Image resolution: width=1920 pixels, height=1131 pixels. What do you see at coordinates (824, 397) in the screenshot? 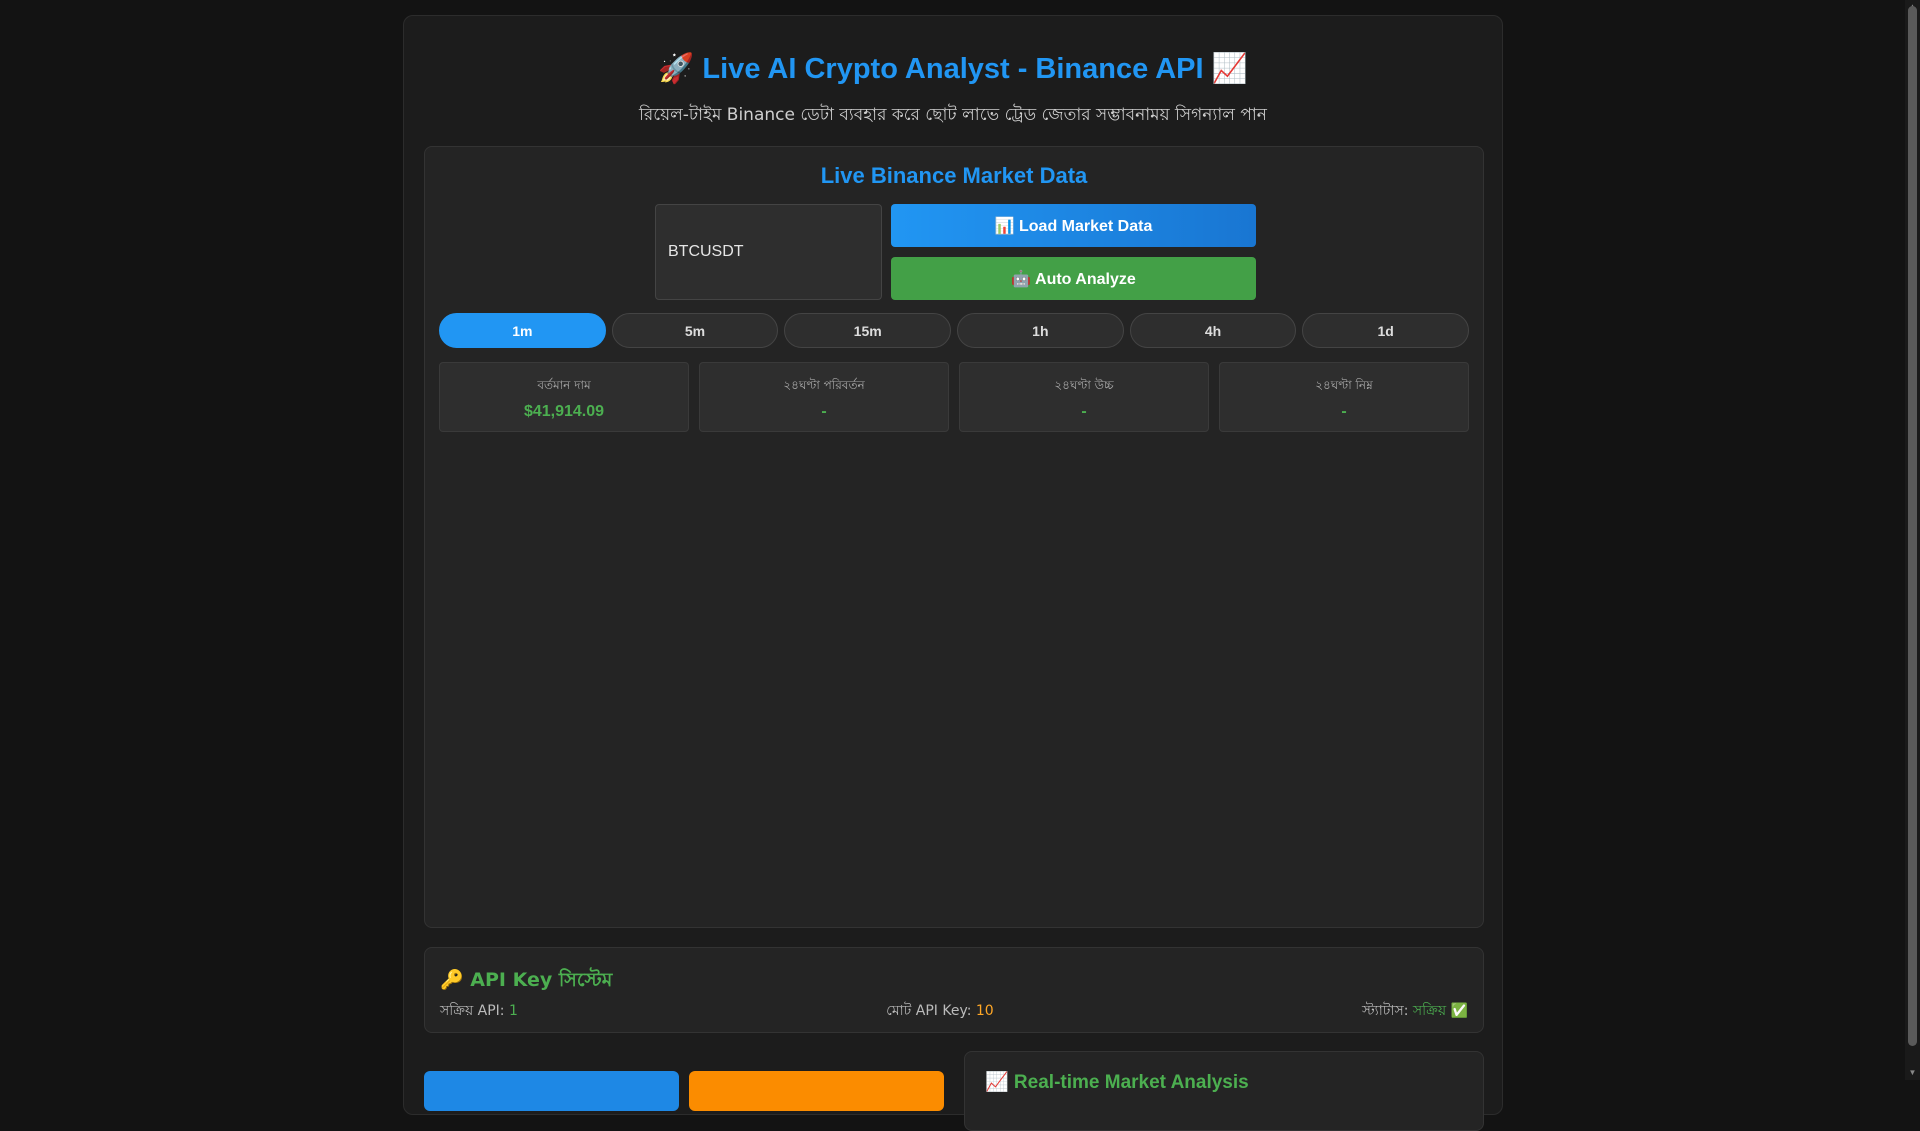
I see `stat-24h-change: ২৪ঘণ্টা পরিবর্তন -` at bounding box center [824, 397].